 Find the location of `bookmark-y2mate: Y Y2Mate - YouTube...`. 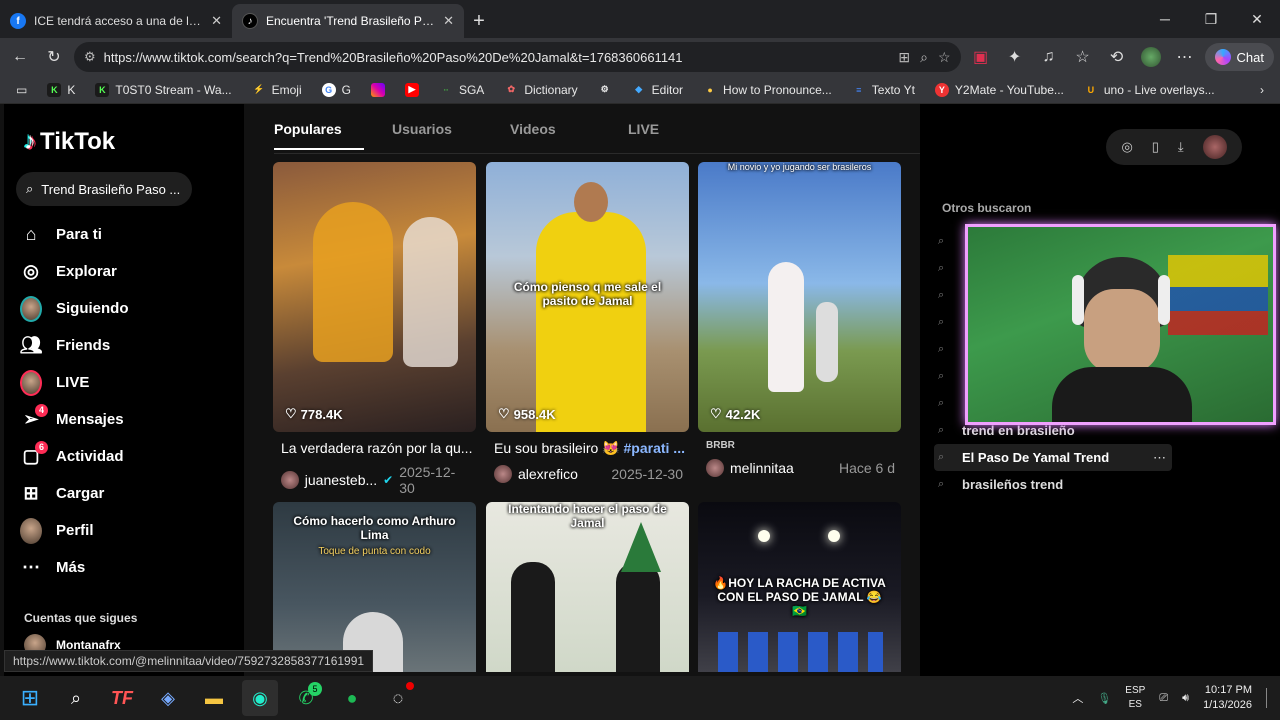

bookmark-y2mate: Y Y2Mate - YouTube... is located at coordinates (999, 89).